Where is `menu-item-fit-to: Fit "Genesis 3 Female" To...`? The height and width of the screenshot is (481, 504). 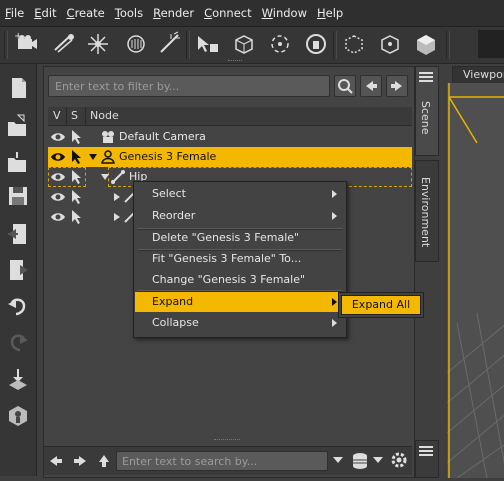
menu-item-fit-to: Fit "Genesis 3 Female" To... is located at coordinates (240, 259).